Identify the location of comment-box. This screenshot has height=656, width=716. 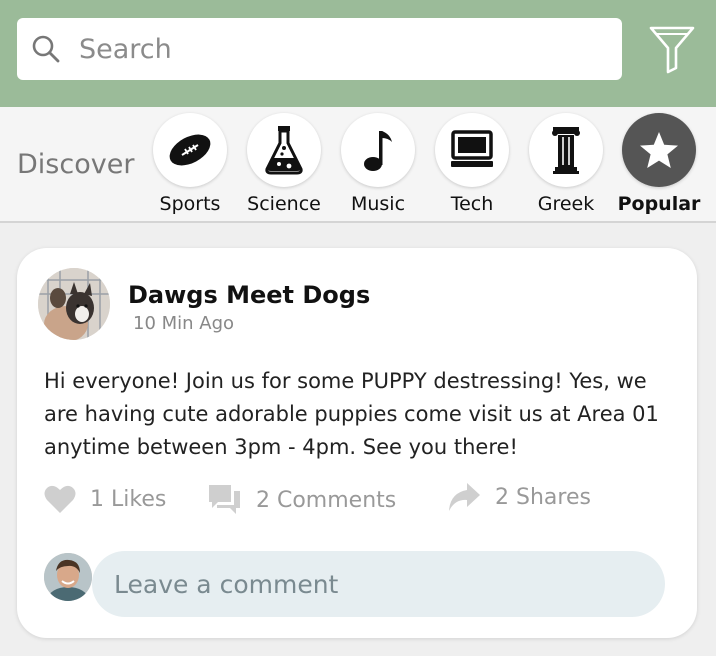
(378, 584).